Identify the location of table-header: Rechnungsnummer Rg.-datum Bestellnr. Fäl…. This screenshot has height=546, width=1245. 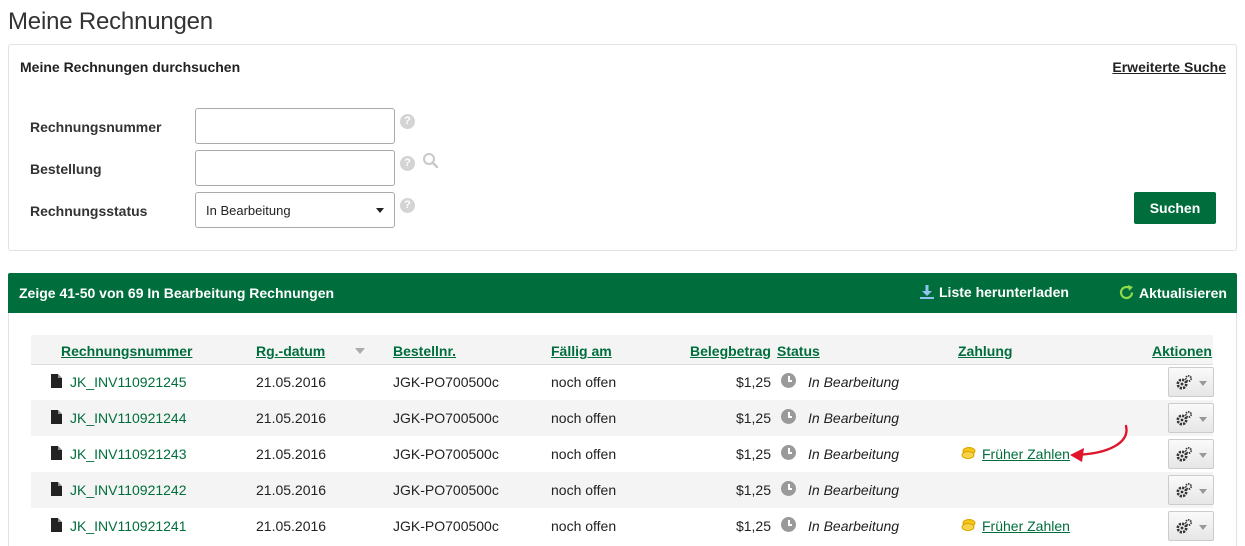
(622, 350).